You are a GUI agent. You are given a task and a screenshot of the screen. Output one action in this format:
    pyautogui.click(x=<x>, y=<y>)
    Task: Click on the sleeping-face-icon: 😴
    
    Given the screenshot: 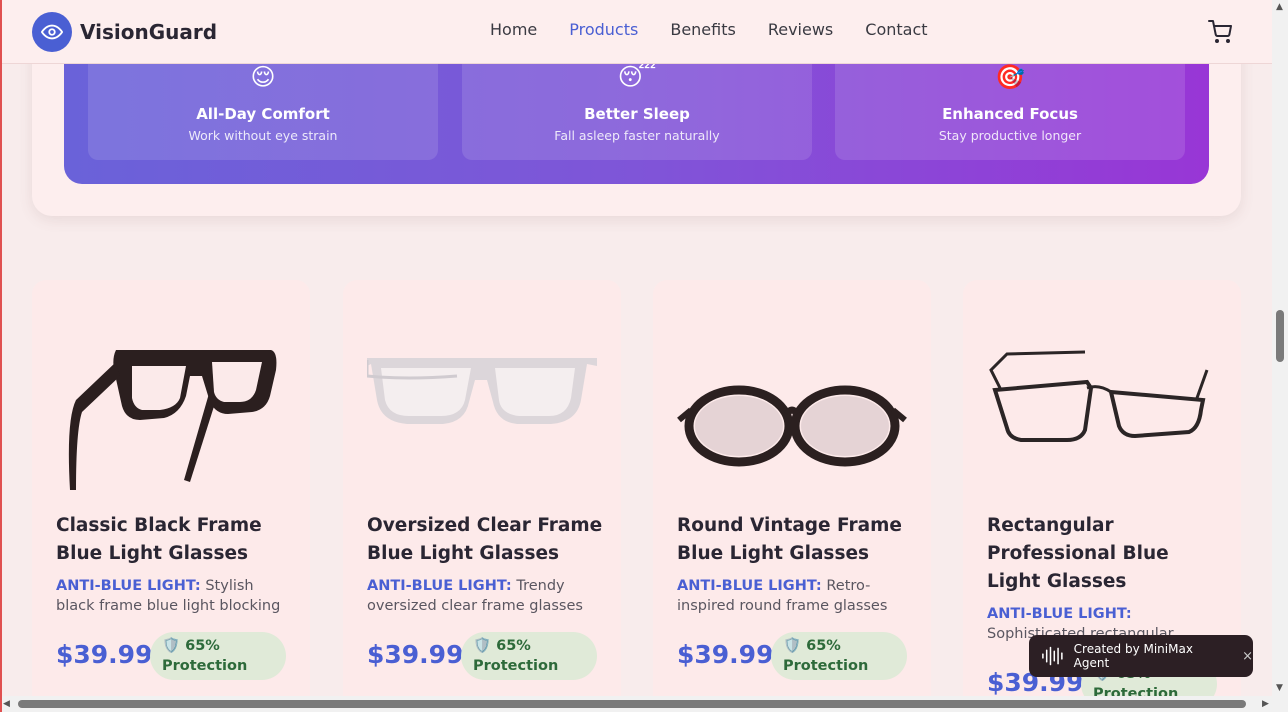 What is the action you would take?
    pyautogui.click(x=637, y=77)
    